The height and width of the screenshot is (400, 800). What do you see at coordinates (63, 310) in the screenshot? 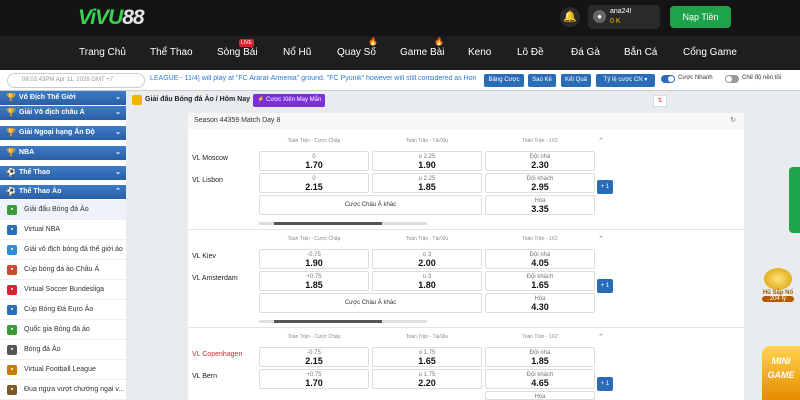
I see `sidebar-item: ▪ Cúp Bóng Đá Euro Ảo` at bounding box center [63, 310].